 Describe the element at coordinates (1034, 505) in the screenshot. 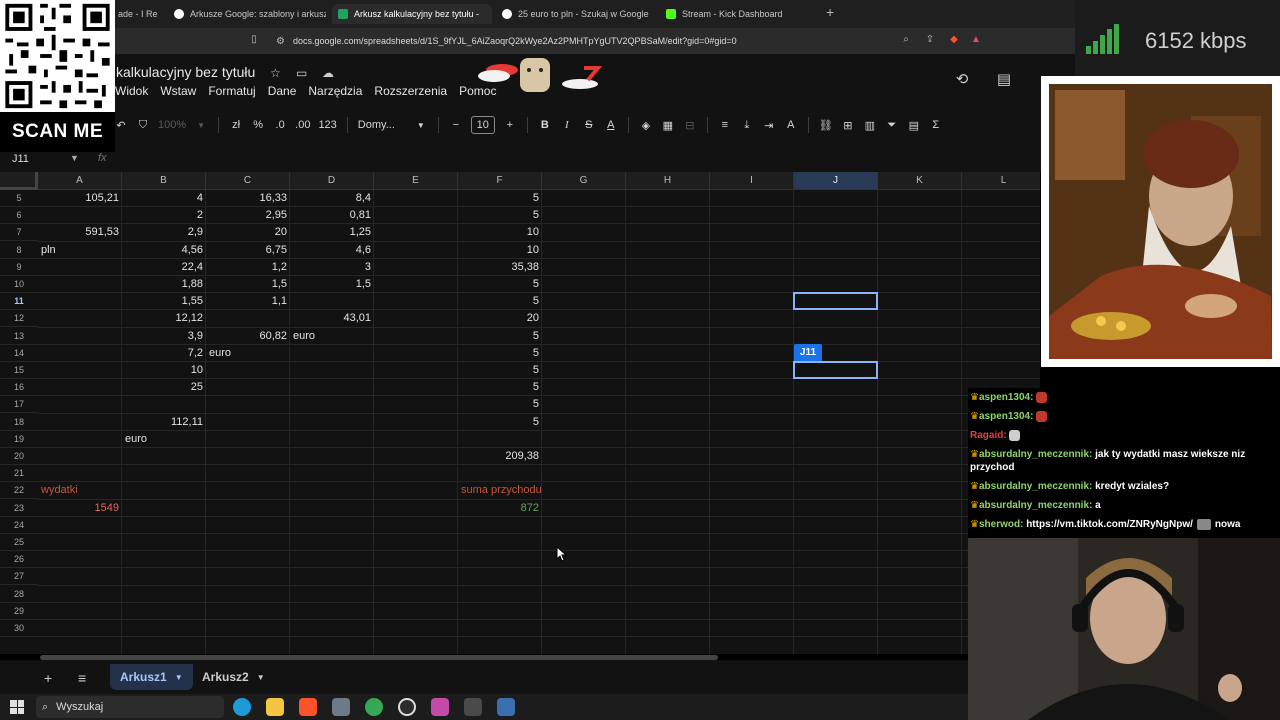

I see `chat-username: absurdalny_meczennik` at that location.